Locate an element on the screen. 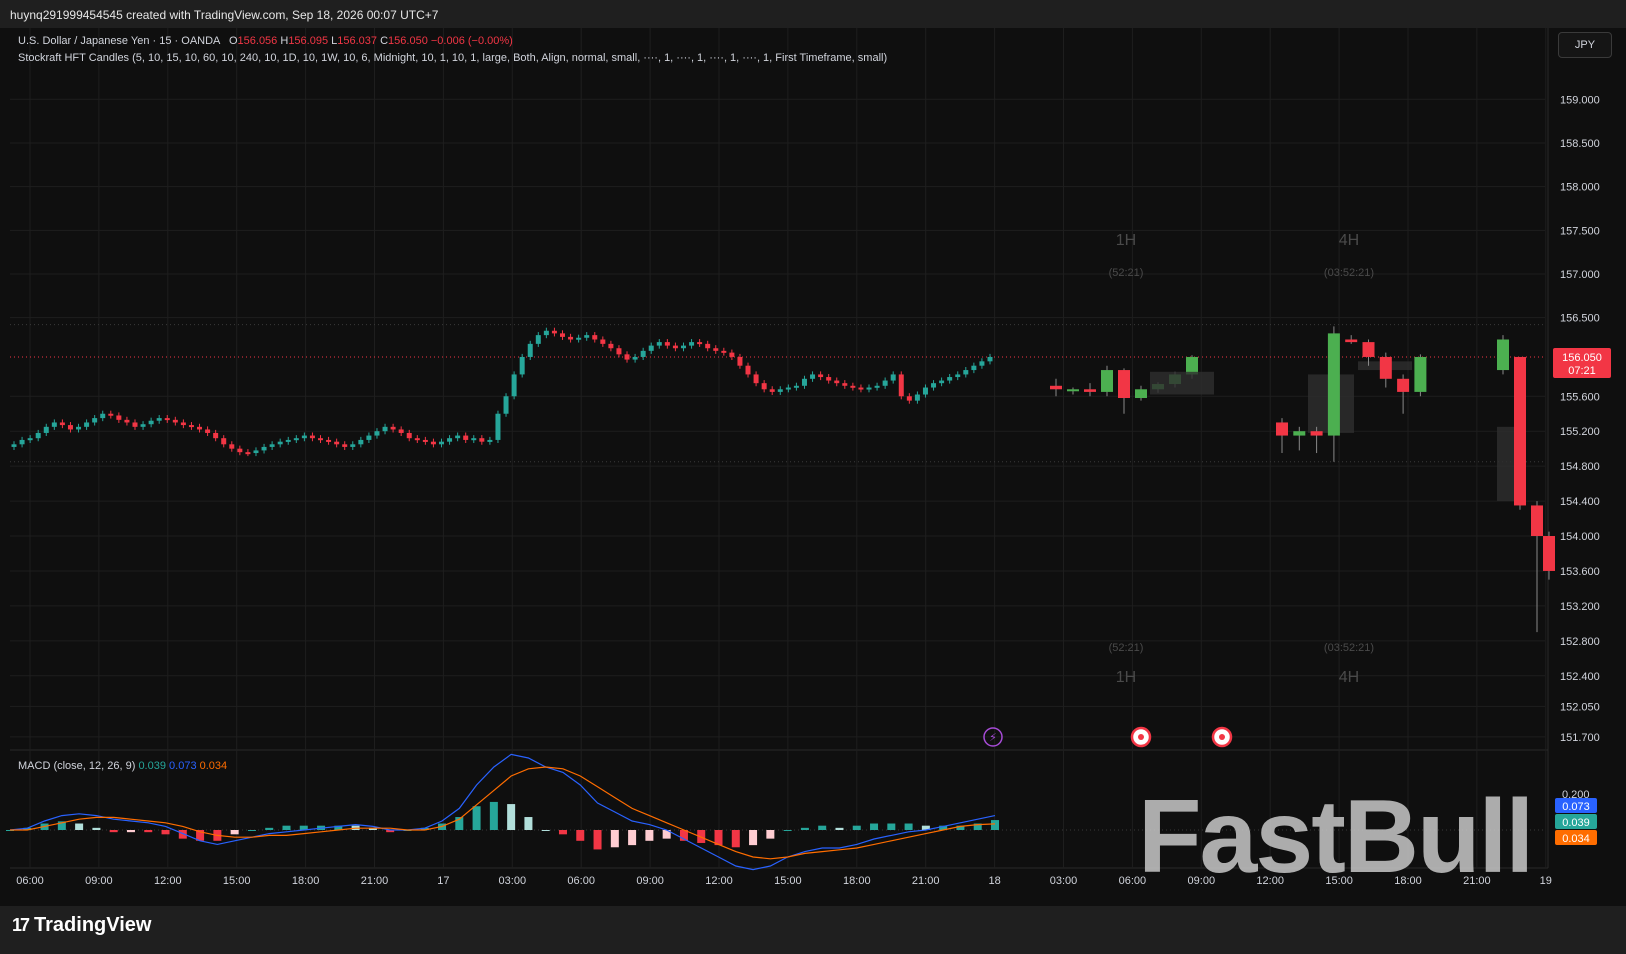  tradingview-logo: 17 TradingView is located at coordinates (81, 925).